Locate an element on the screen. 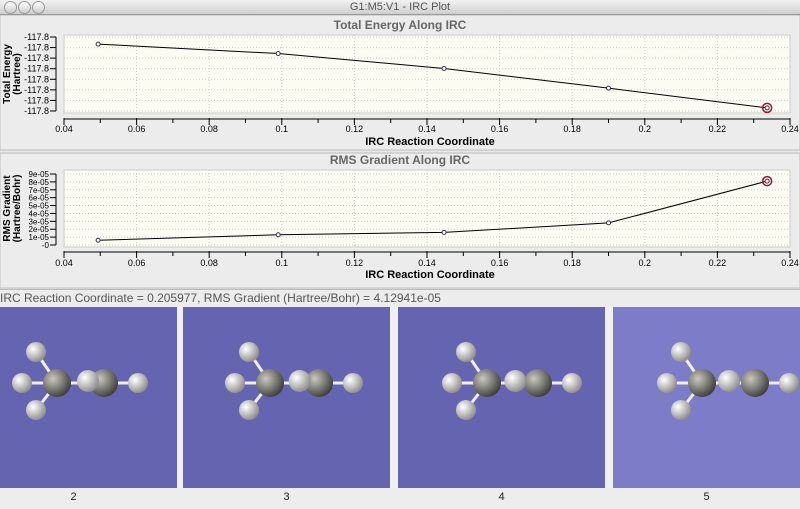 This screenshot has width=800, height=509. y-axis-label-units: (Hartree) is located at coordinates (17, 74).